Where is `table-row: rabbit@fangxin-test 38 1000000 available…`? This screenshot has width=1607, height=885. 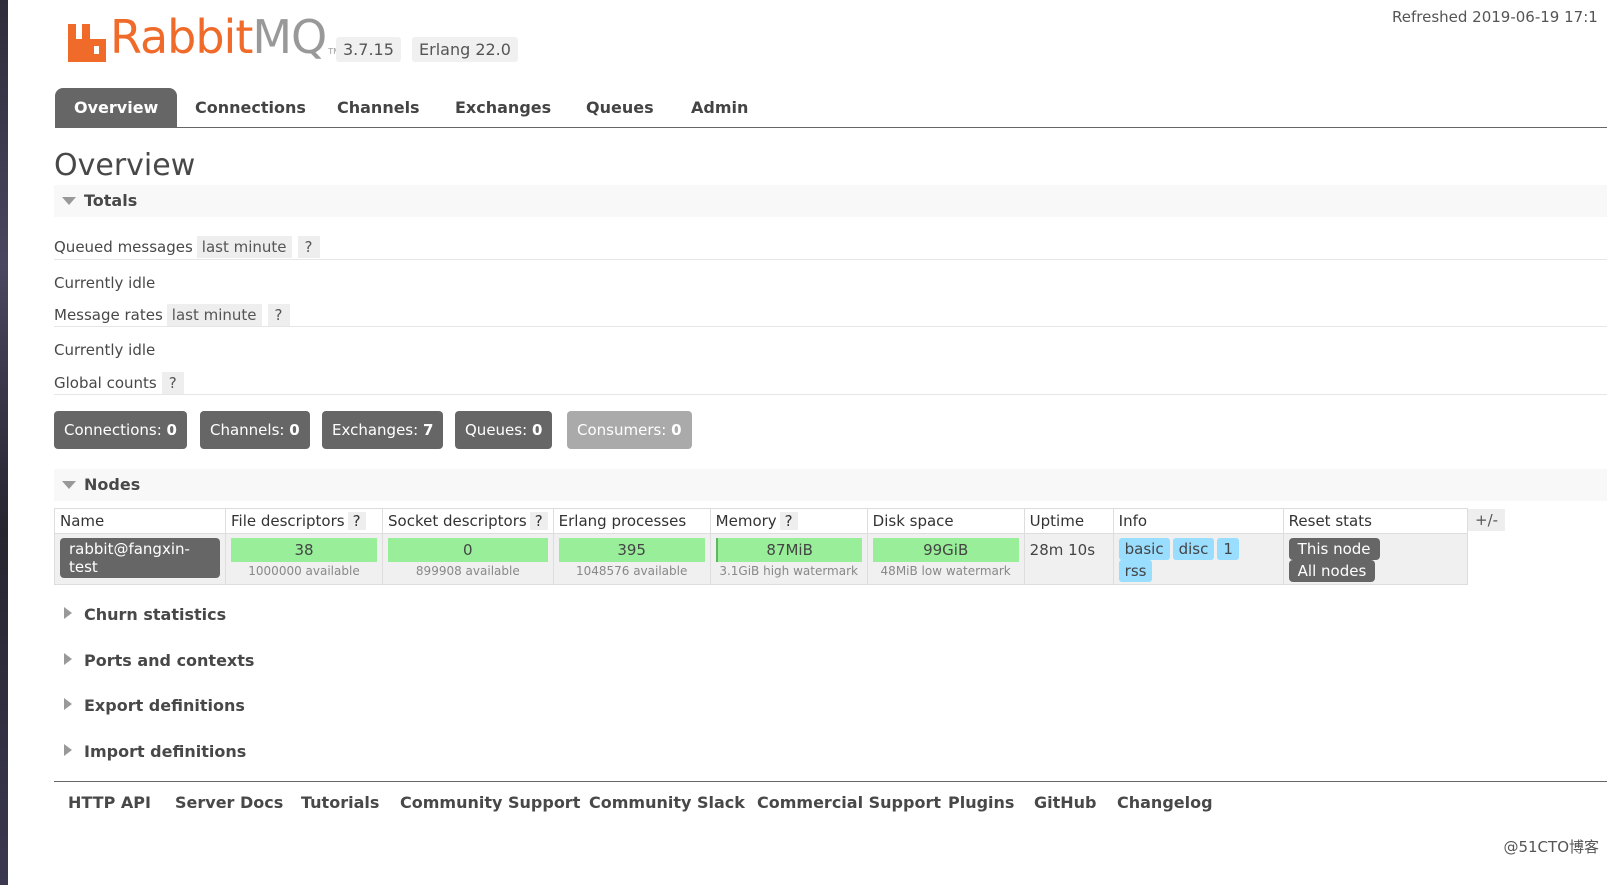
table-row: rabbit@fangxin-test 38 1000000 available… is located at coordinates (761, 559).